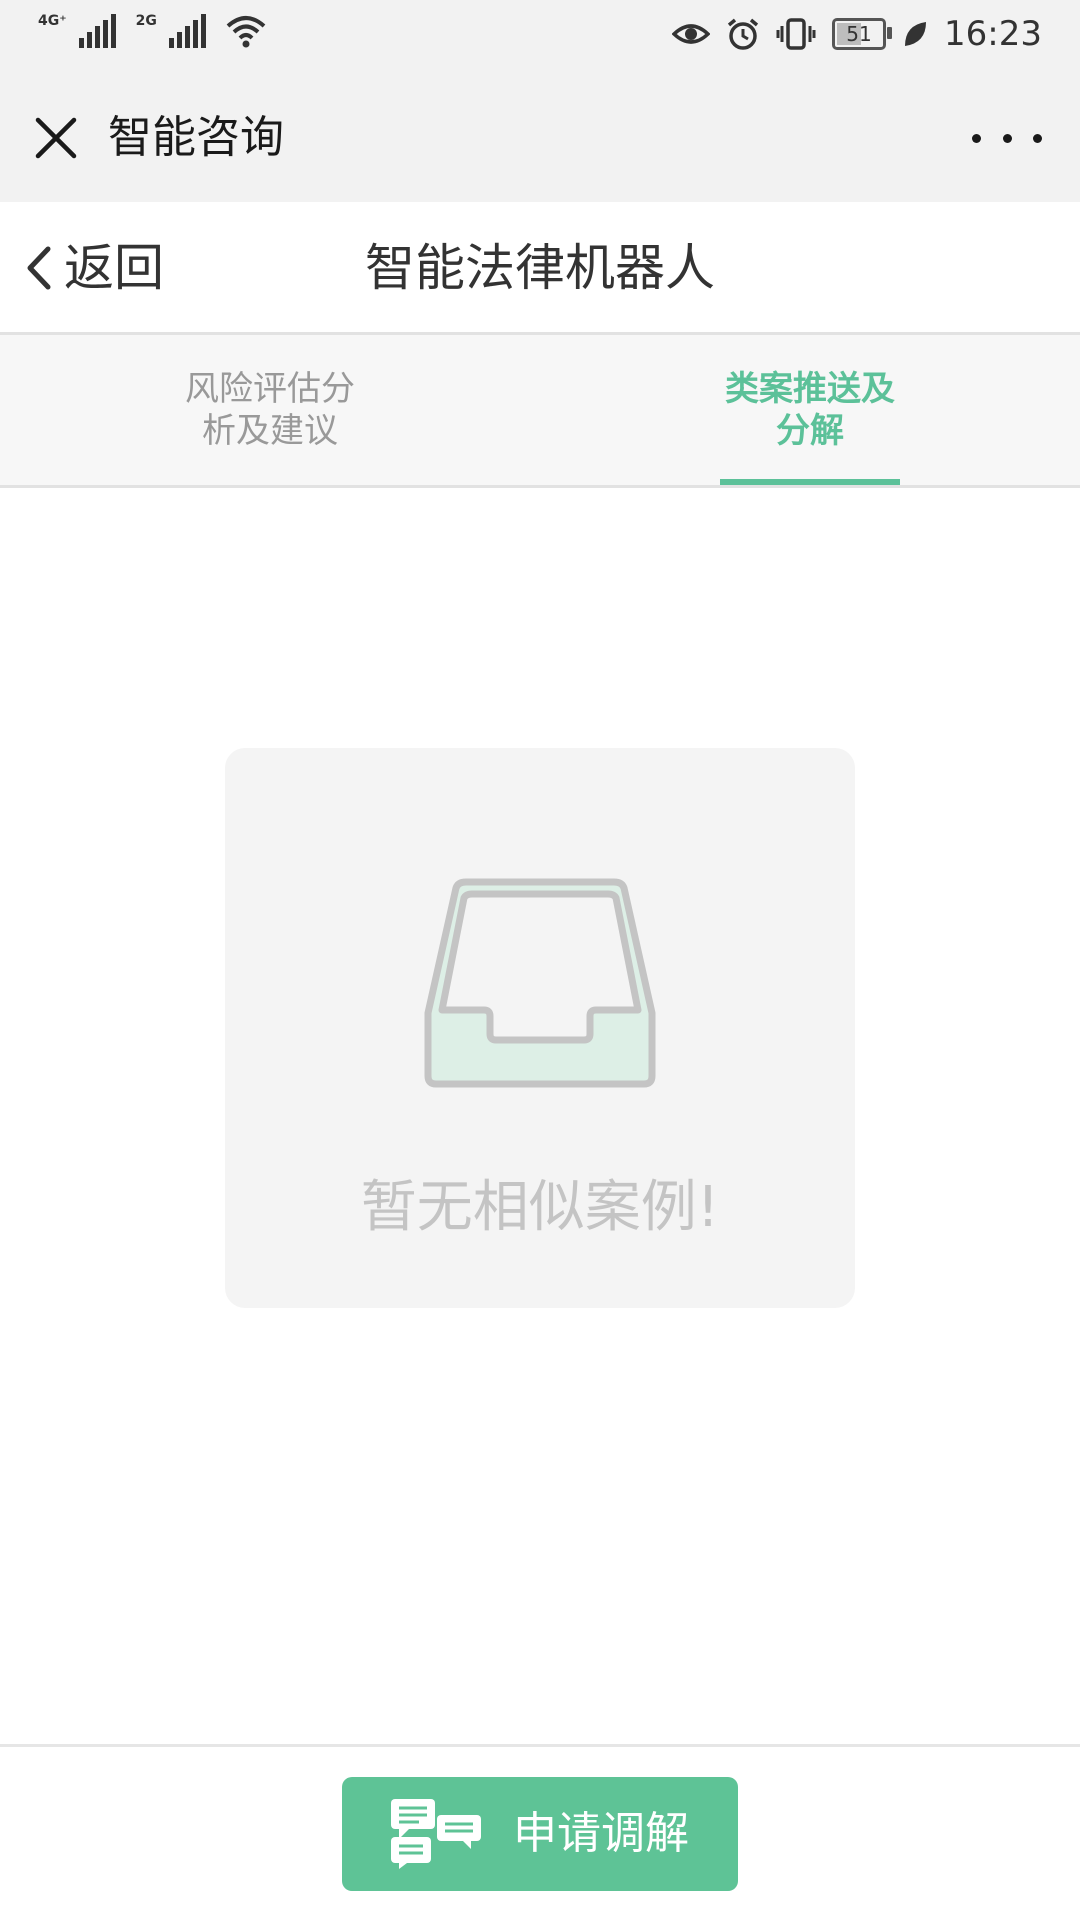  I want to click on more-options-button, so click(1007, 138).